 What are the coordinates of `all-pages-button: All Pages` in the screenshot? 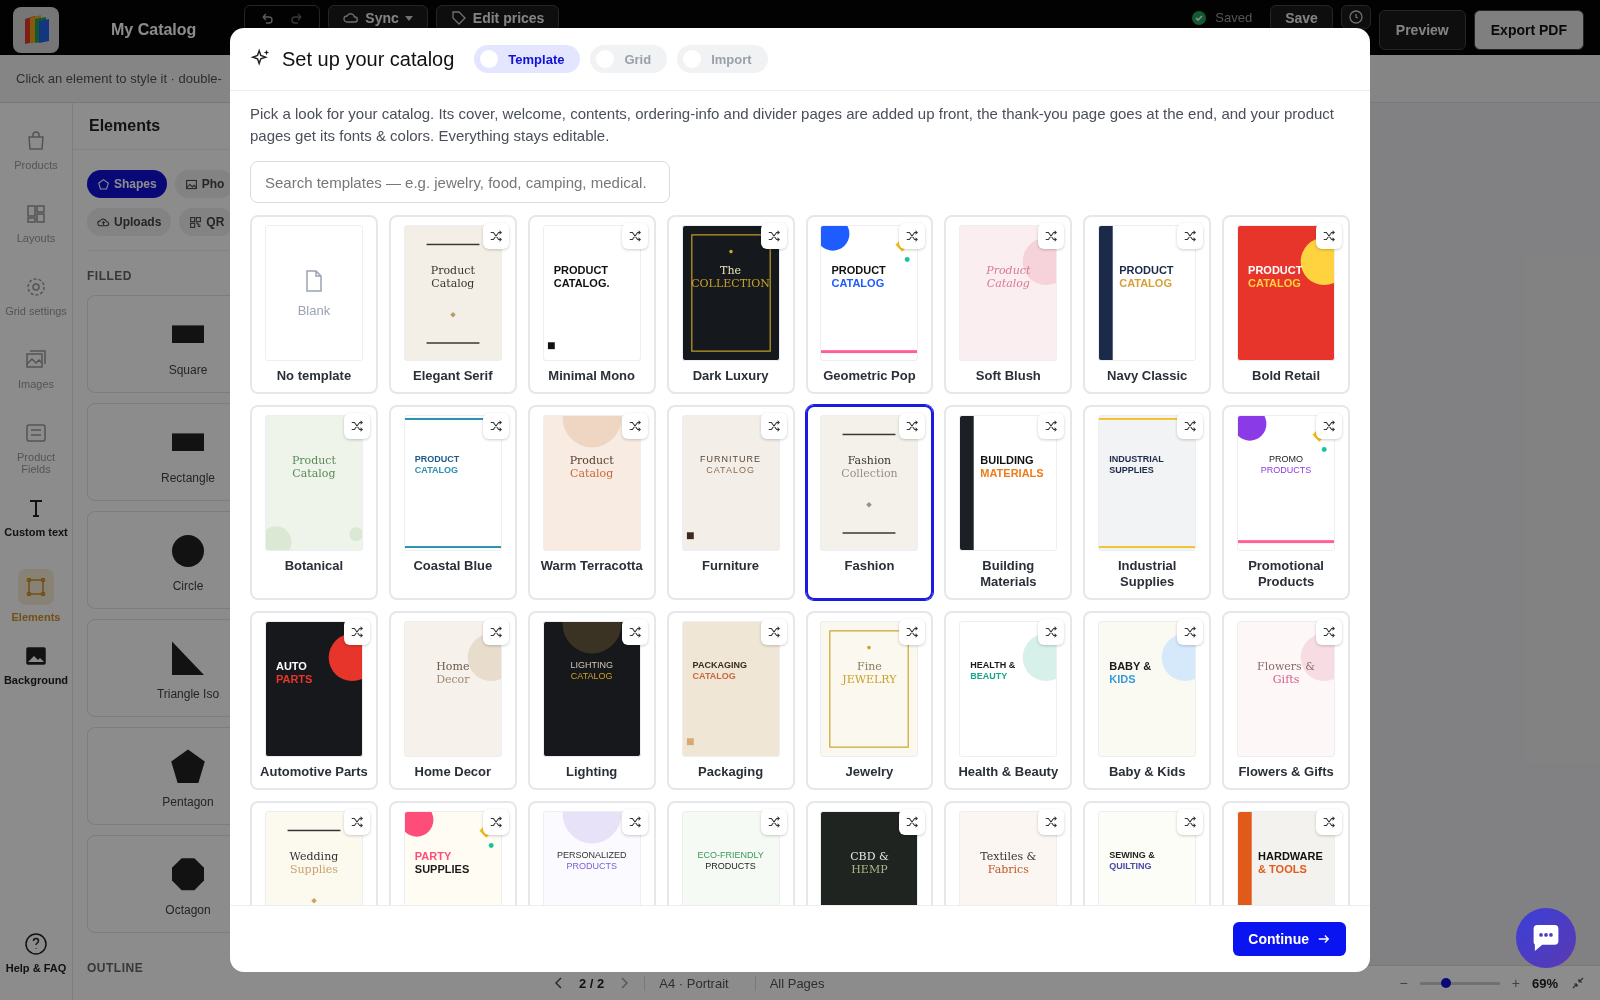 It's located at (796, 983).